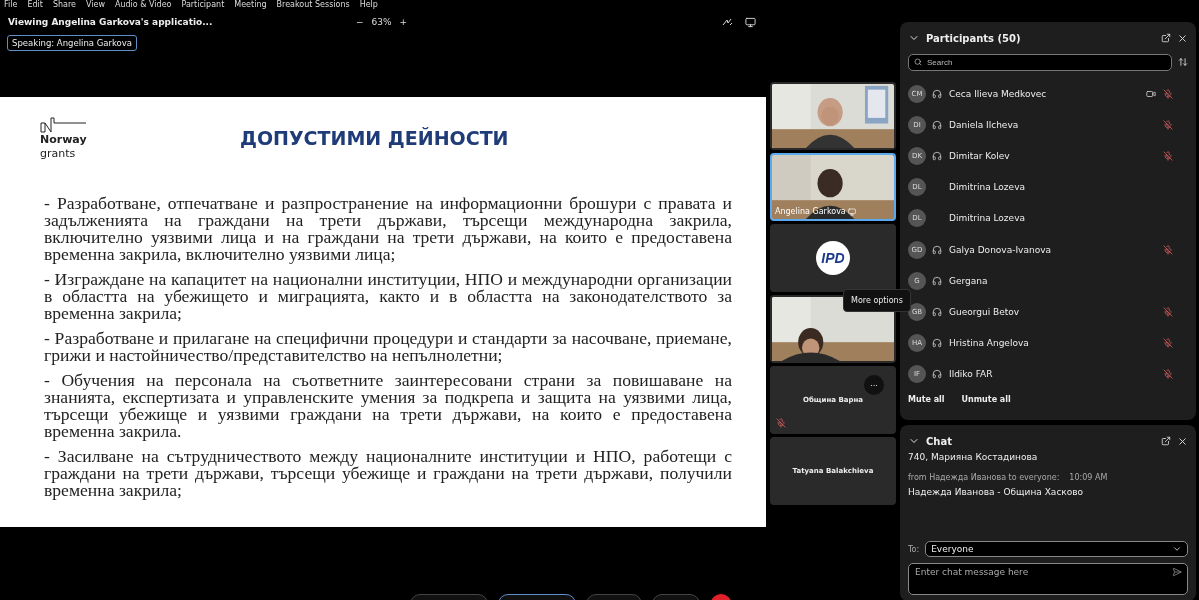 Image resolution: width=1199 pixels, height=600 pixels. I want to click on slide-bullet: - Обучения на персонала на съответните заинтересовани страни за повишаване на знанията, експертизата и управленските умения за подкрепа и защита на уязвими лица, търсещи убежище и уязвими граждани на трети държави, на които е предоставена временна закрила., so click(387, 406).